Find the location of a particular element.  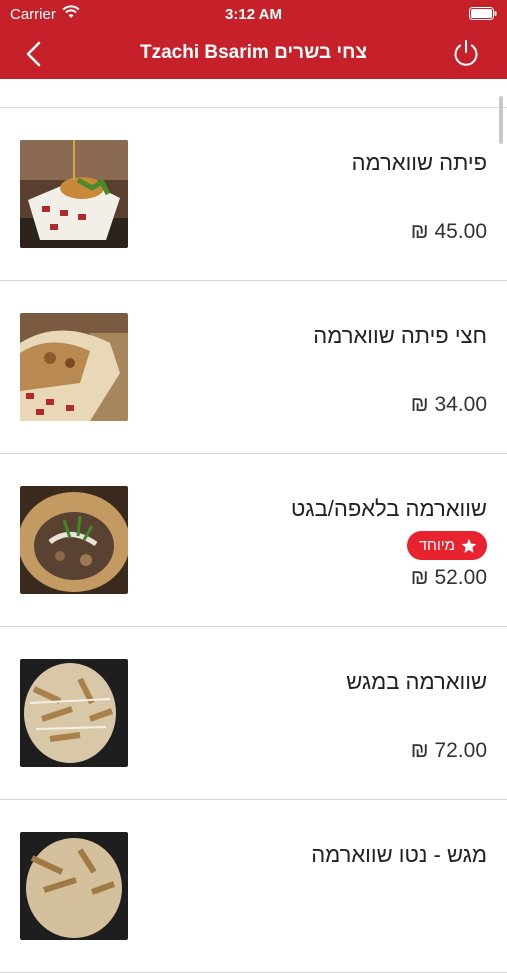

item-price: ₪ 72.00 is located at coordinates (448, 750).